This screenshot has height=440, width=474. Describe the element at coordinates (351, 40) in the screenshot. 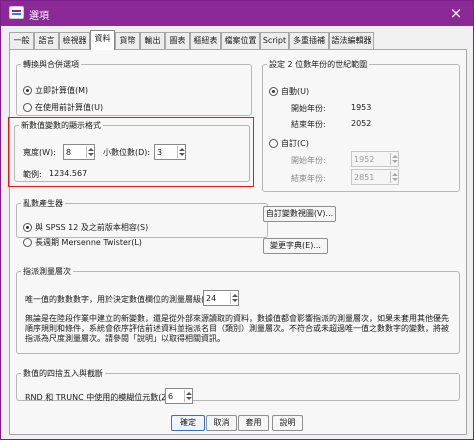

I see `tab-syntax-editor: 語法編輯器` at that location.